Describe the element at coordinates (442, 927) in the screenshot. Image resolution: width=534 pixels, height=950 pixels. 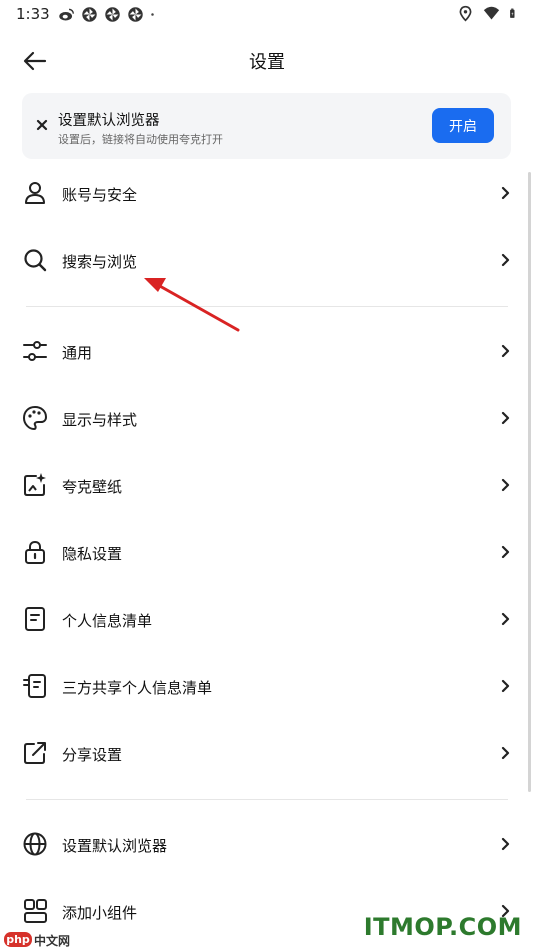
I see `watermark-itmop: ITMOP.COM` at that location.